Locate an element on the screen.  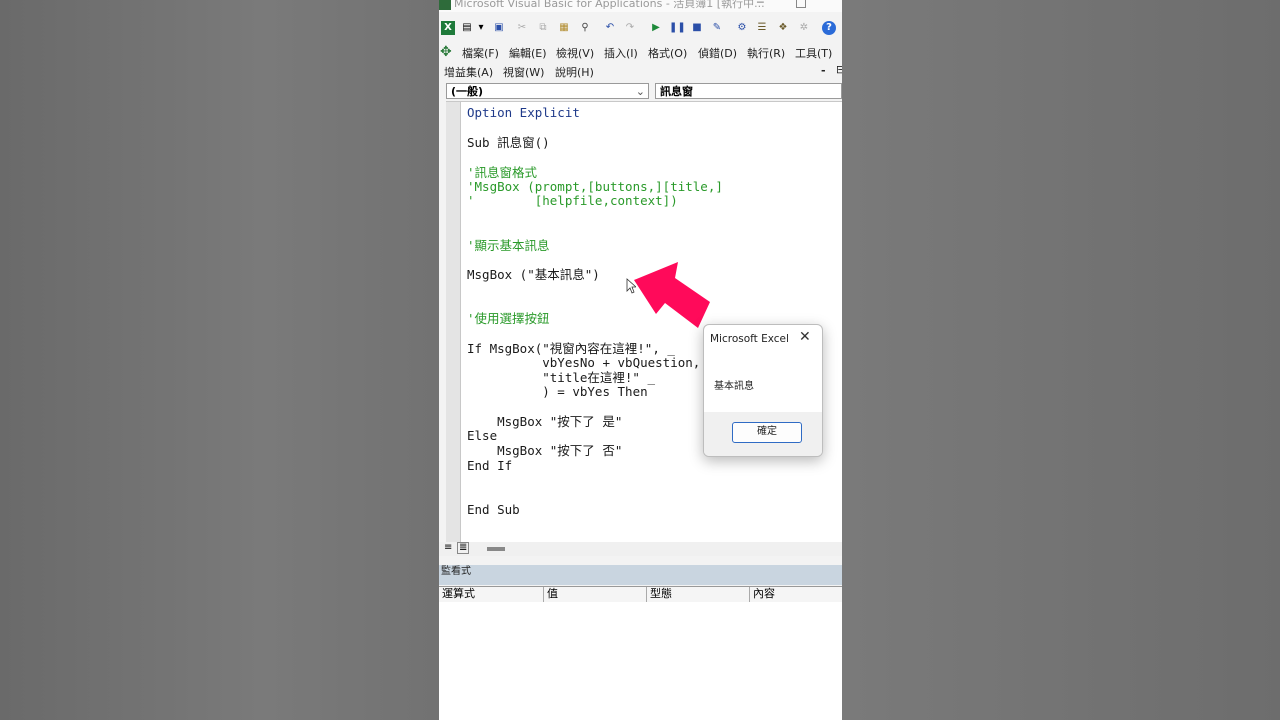
code-line: If MsgBox("視窗內容在這裡!", _ is located at coordinates (571, 348).